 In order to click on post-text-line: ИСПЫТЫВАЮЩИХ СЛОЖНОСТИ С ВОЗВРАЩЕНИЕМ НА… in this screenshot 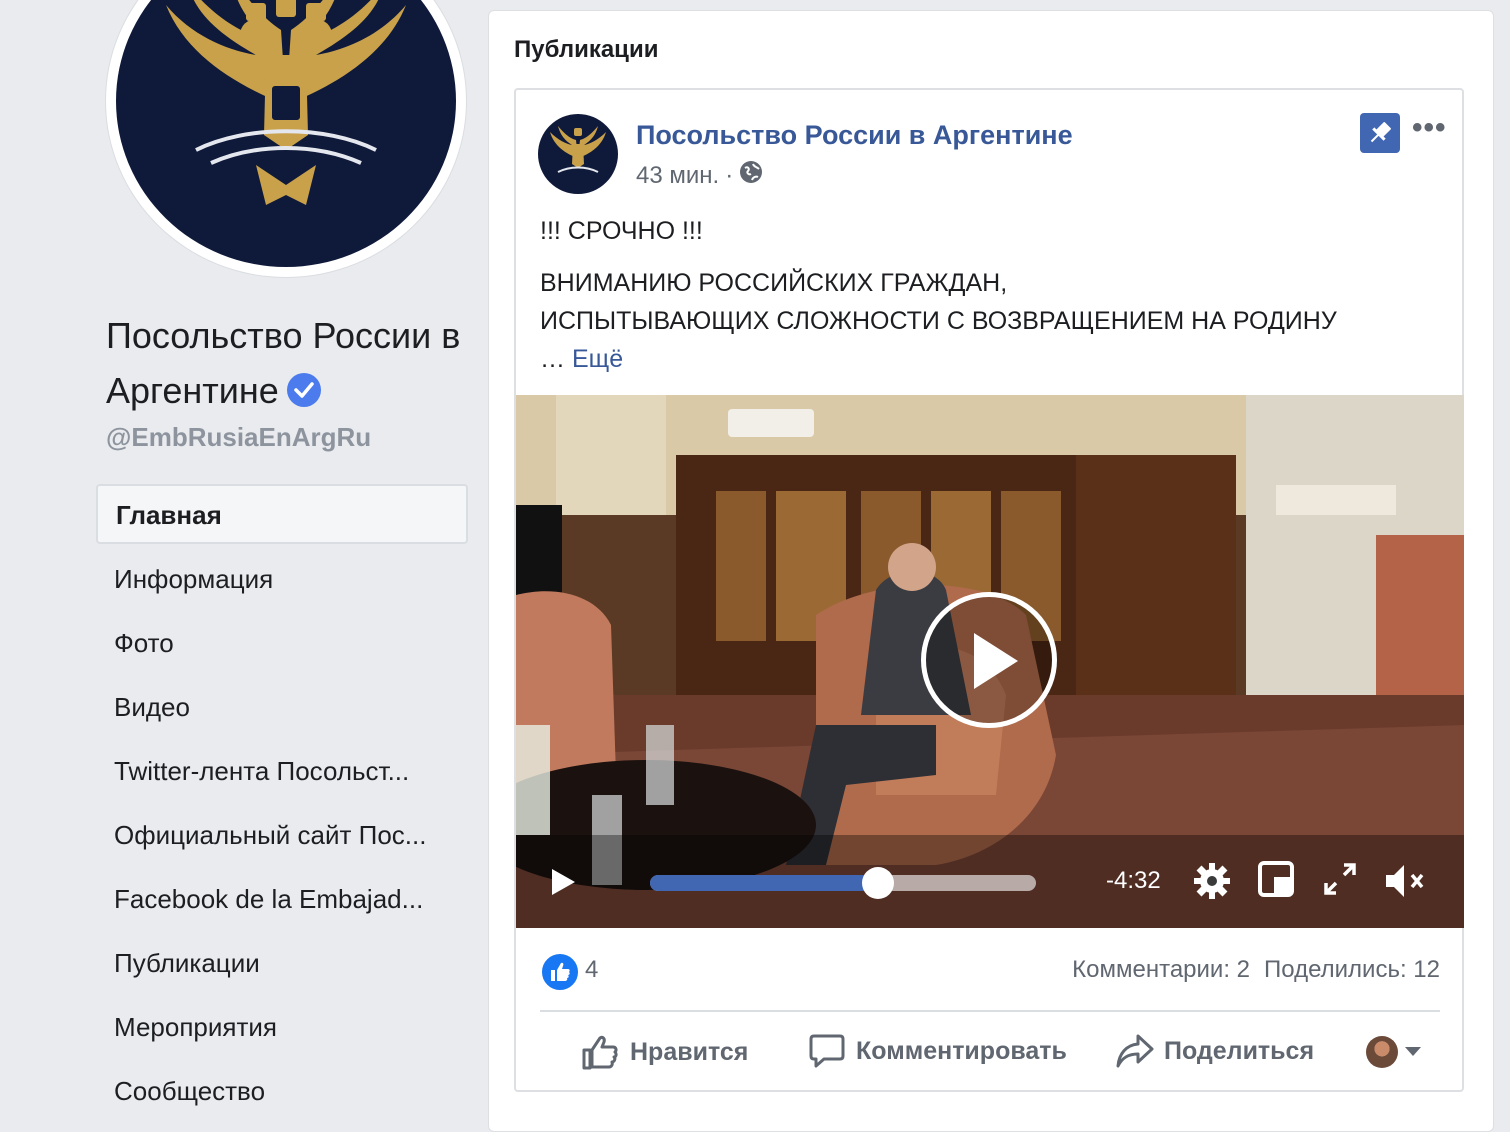, I will do `click(938, 321)`.